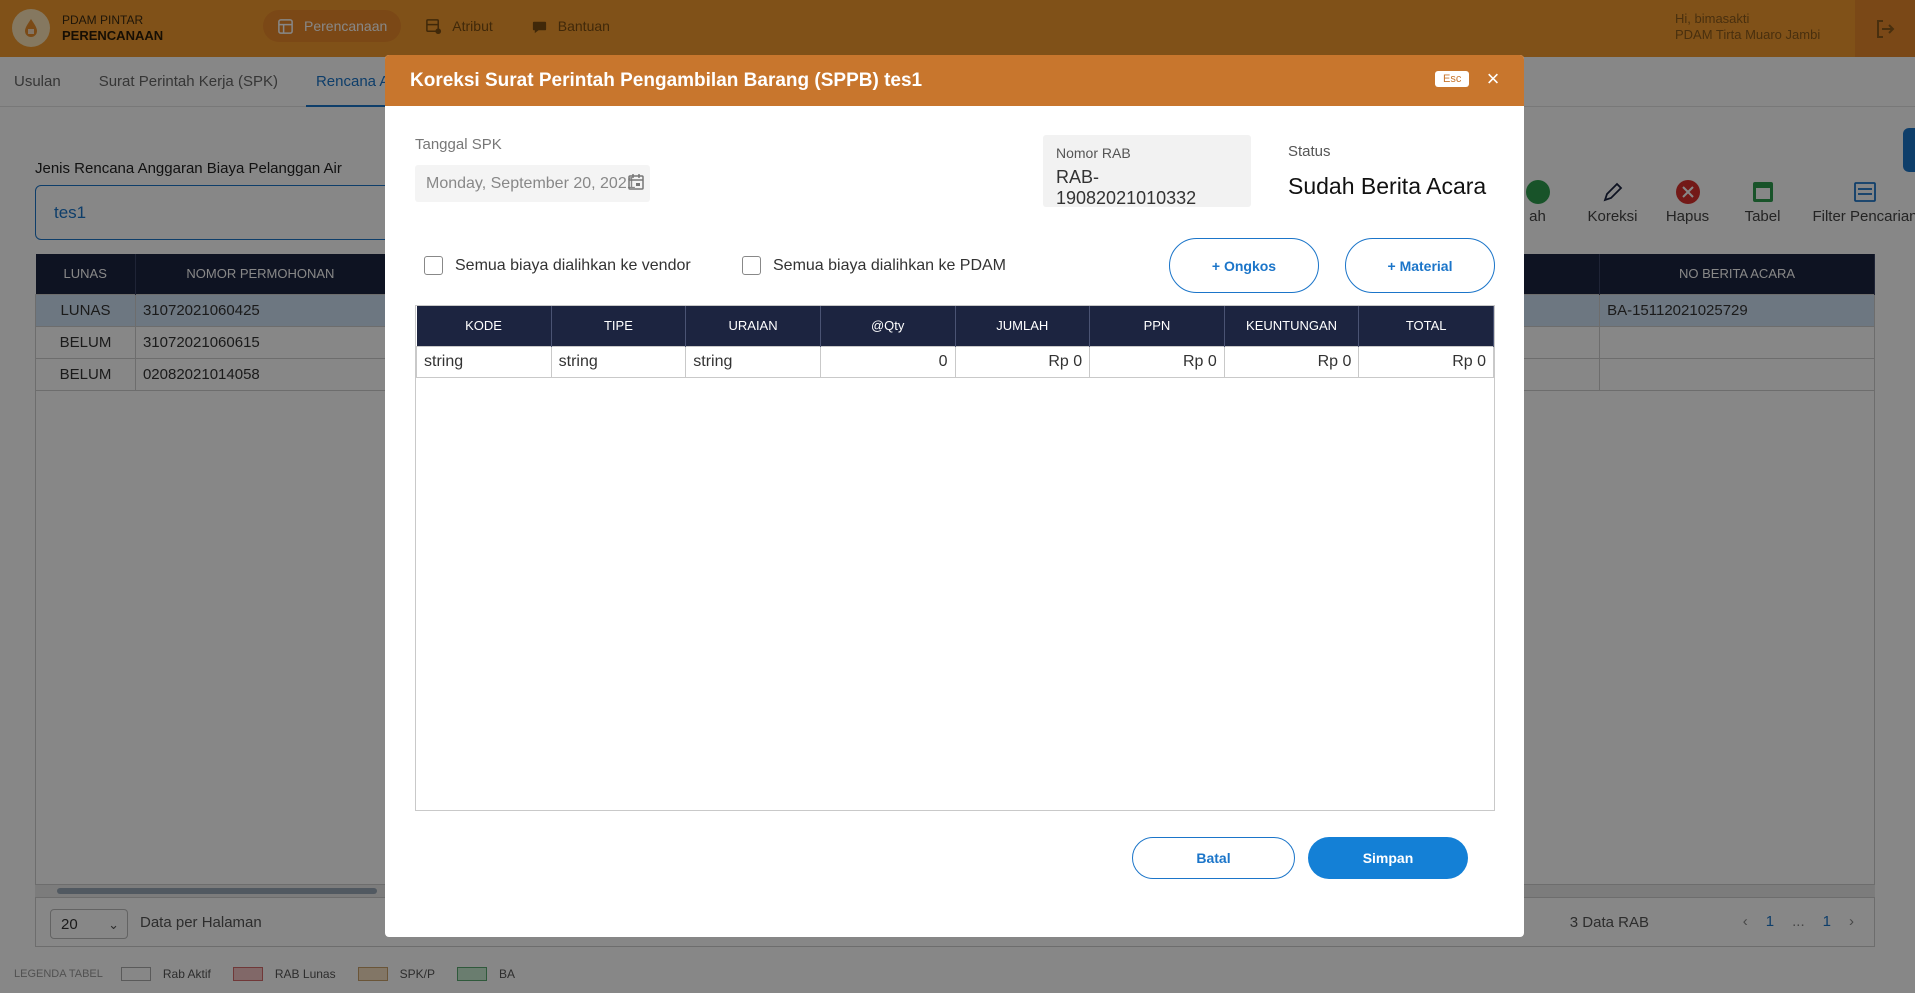 The width and height of the screenshot is (1915, 993). I want to click on col-header: JUMLAH, so click(1023, 326).